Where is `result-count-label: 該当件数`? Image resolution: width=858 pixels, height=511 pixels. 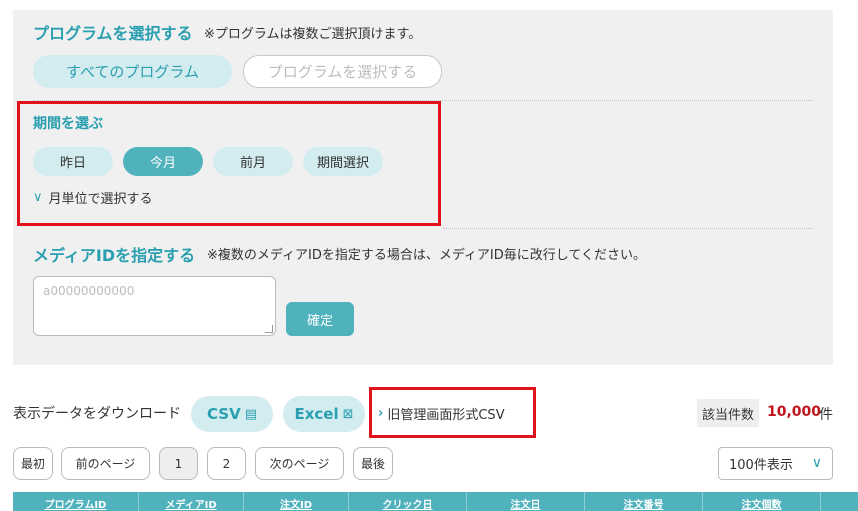 result-count-label: 該当件数 is located at coordinates (728, 413).